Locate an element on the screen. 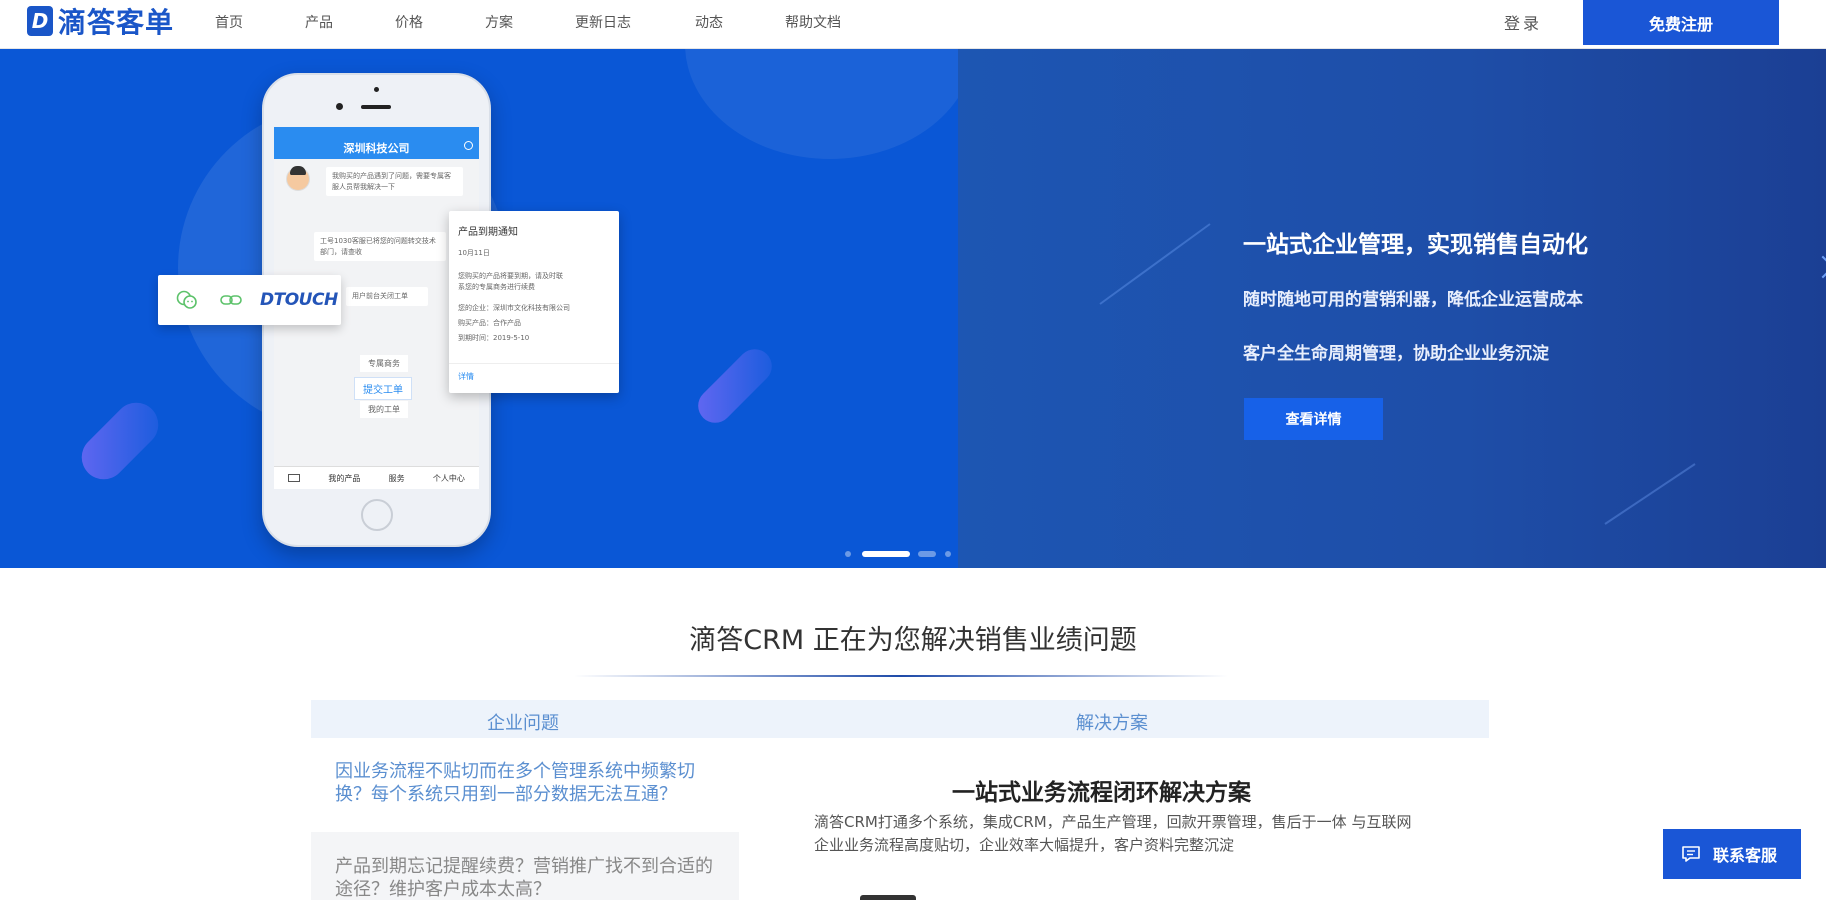 This screenshot has height=901, width=1826. divider is located at coordinates (534, 363).